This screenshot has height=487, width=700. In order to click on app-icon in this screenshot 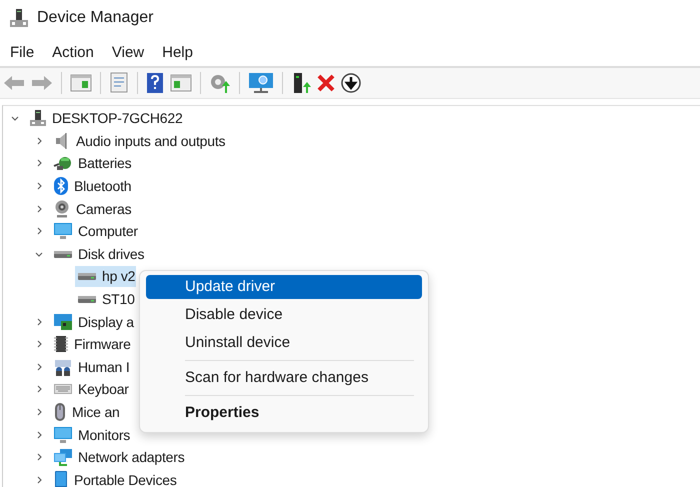, I will do `click(19, 18)`.